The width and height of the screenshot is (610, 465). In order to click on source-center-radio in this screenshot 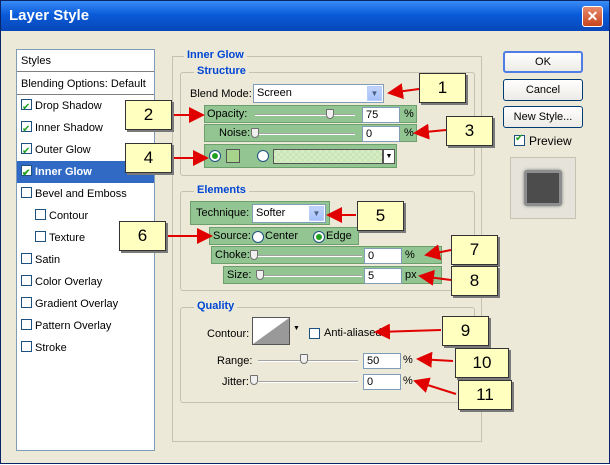, I will do `click(258, 237)`.